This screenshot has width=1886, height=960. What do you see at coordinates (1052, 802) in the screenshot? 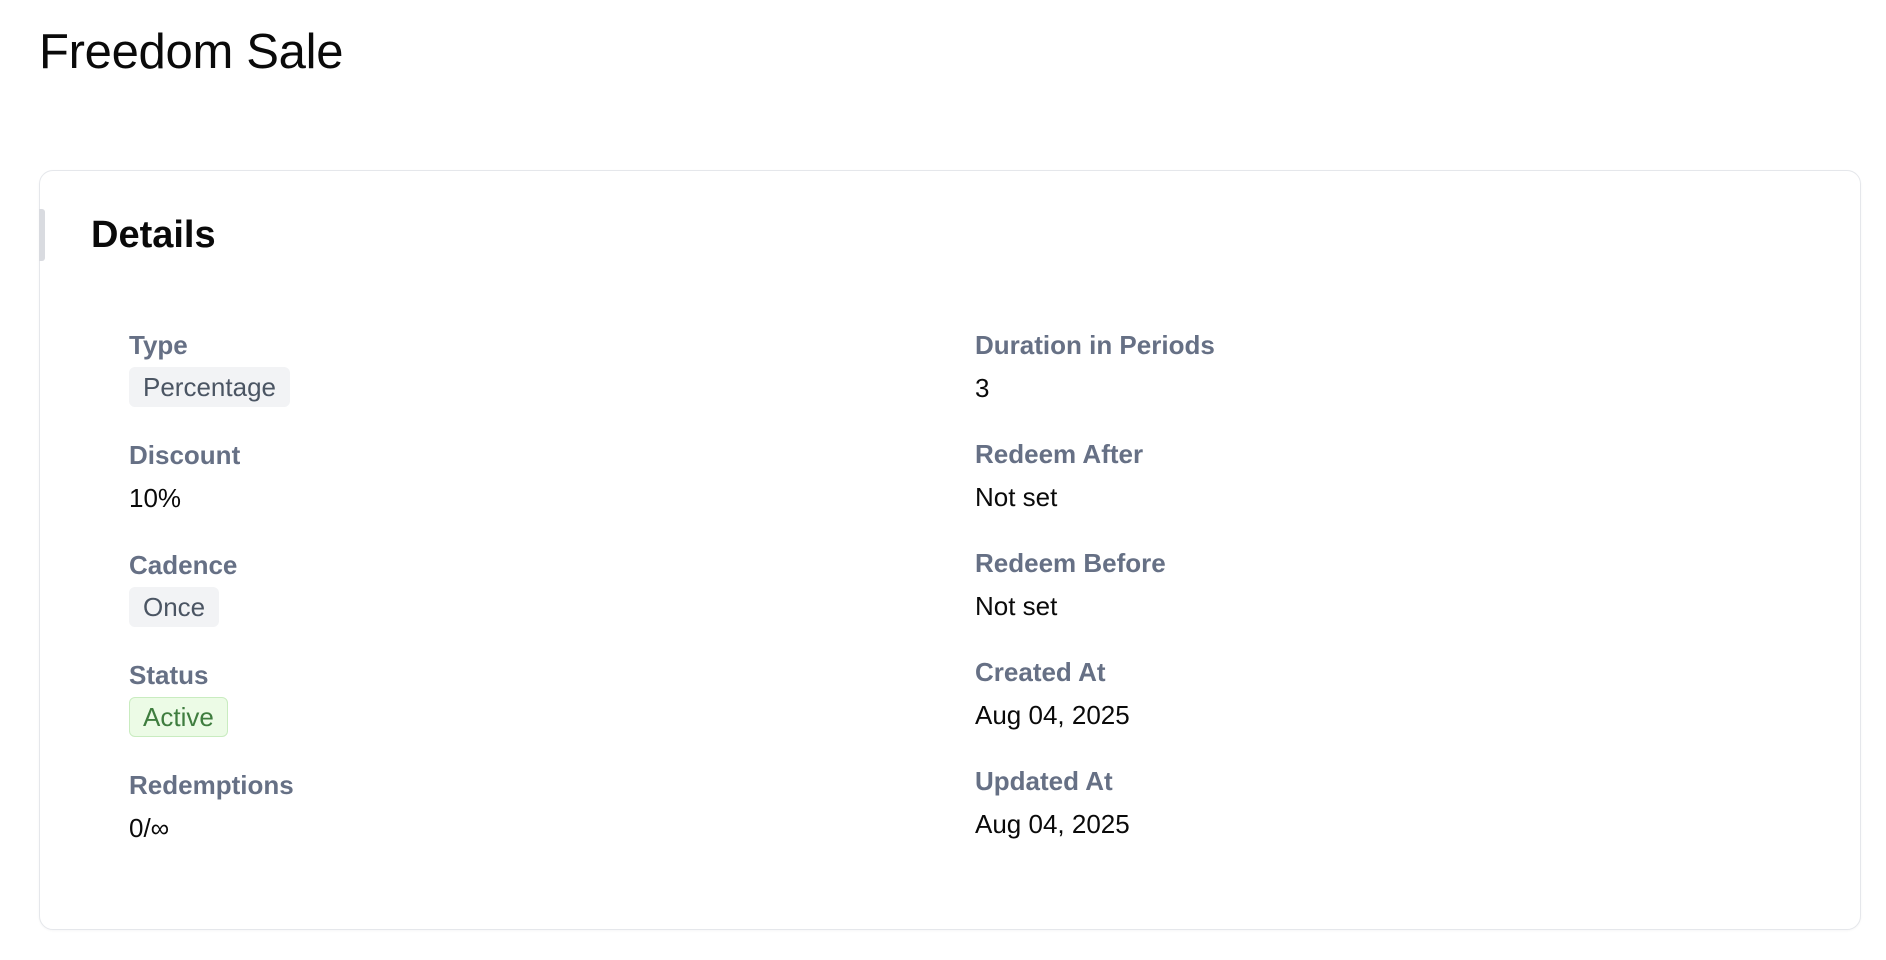
I see `field-updated-at: Updated At Aug 04, 2025` at bounding box center [1052, 802].